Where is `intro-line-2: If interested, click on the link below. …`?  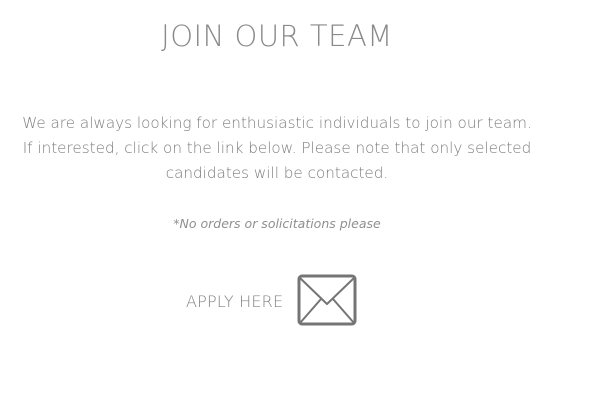 intro-line-2: If interested, click on the link below. … is located at coordinates (277, 148).